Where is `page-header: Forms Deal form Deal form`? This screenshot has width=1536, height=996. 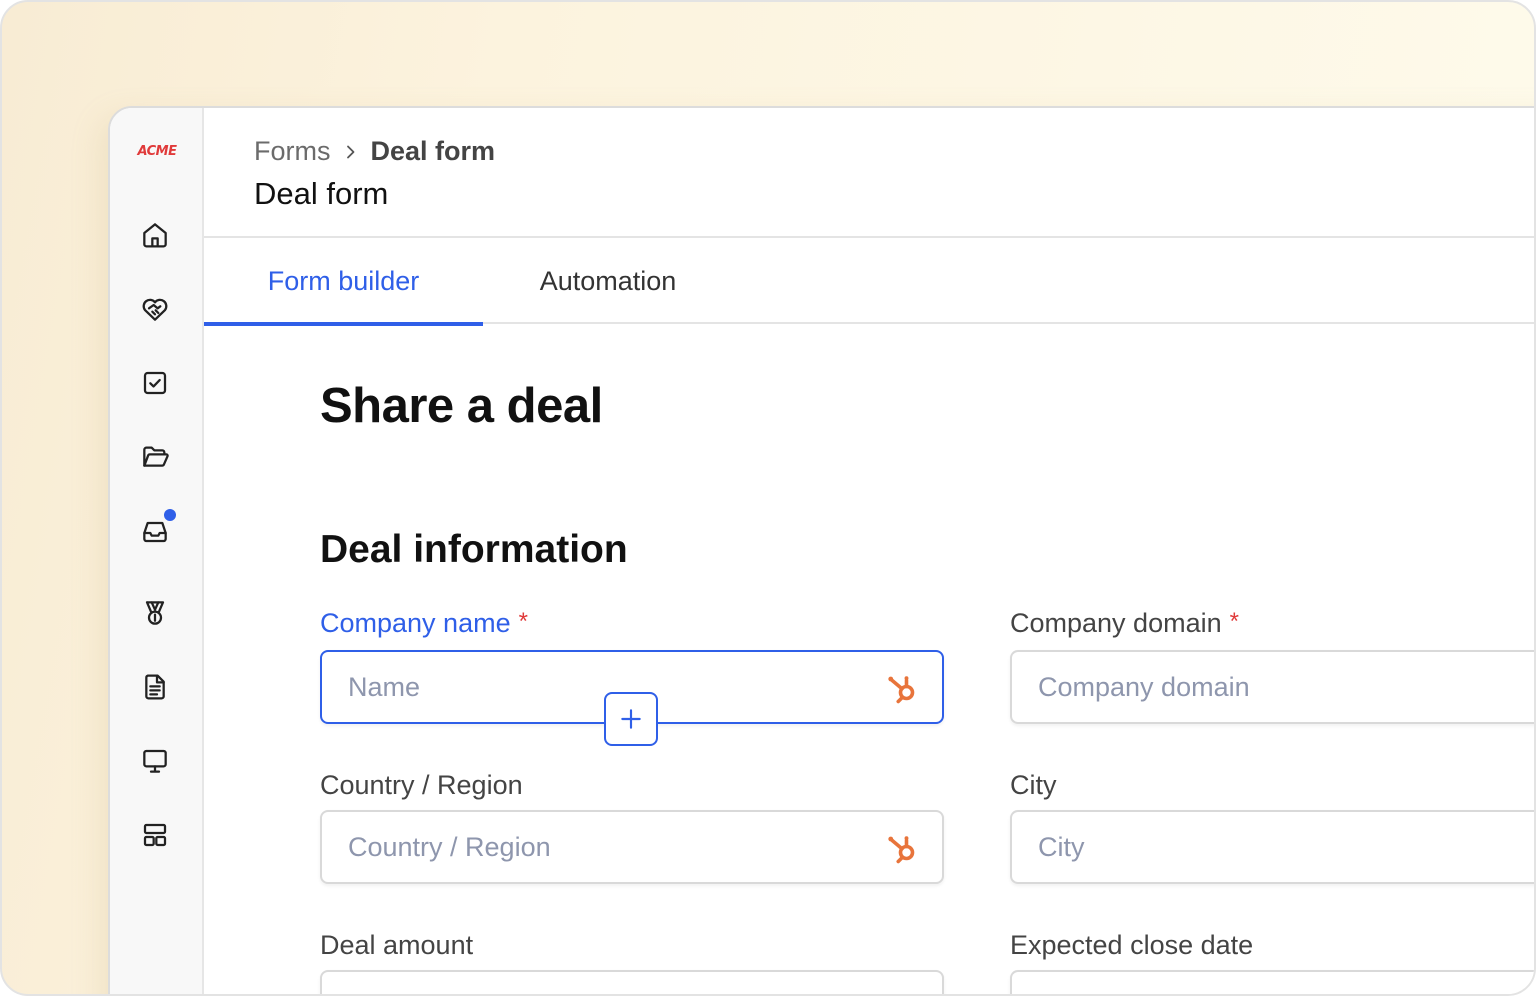
page-header: Forms Deal form Deal form is located at coordinates (869, 173).